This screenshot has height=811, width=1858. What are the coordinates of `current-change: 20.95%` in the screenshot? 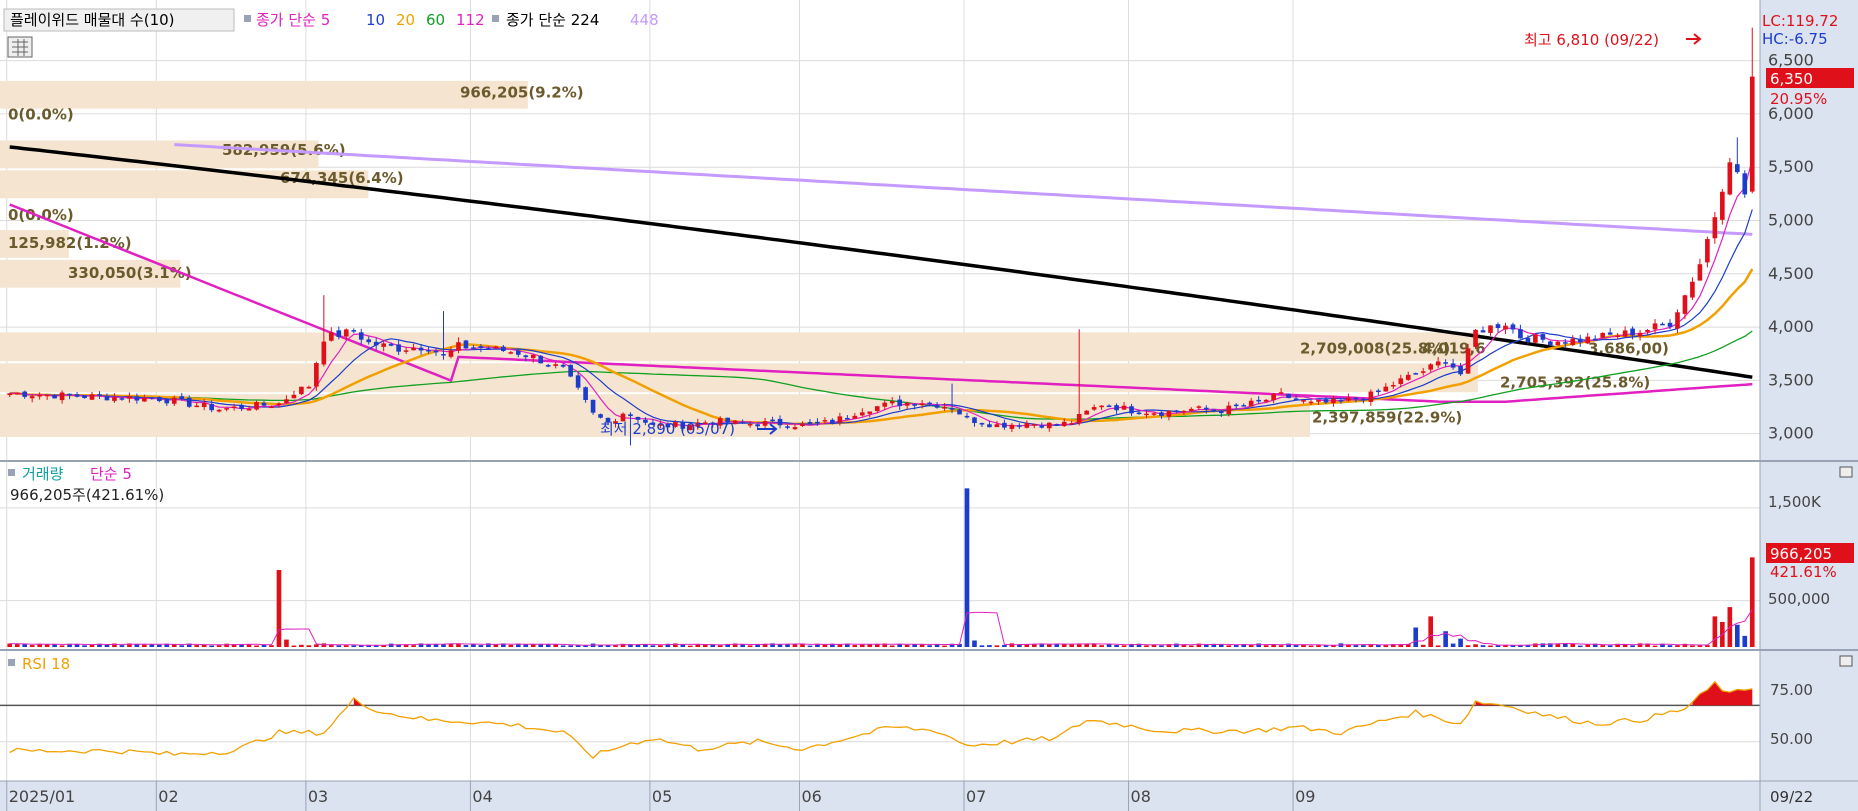 It's located at (1798, 99).